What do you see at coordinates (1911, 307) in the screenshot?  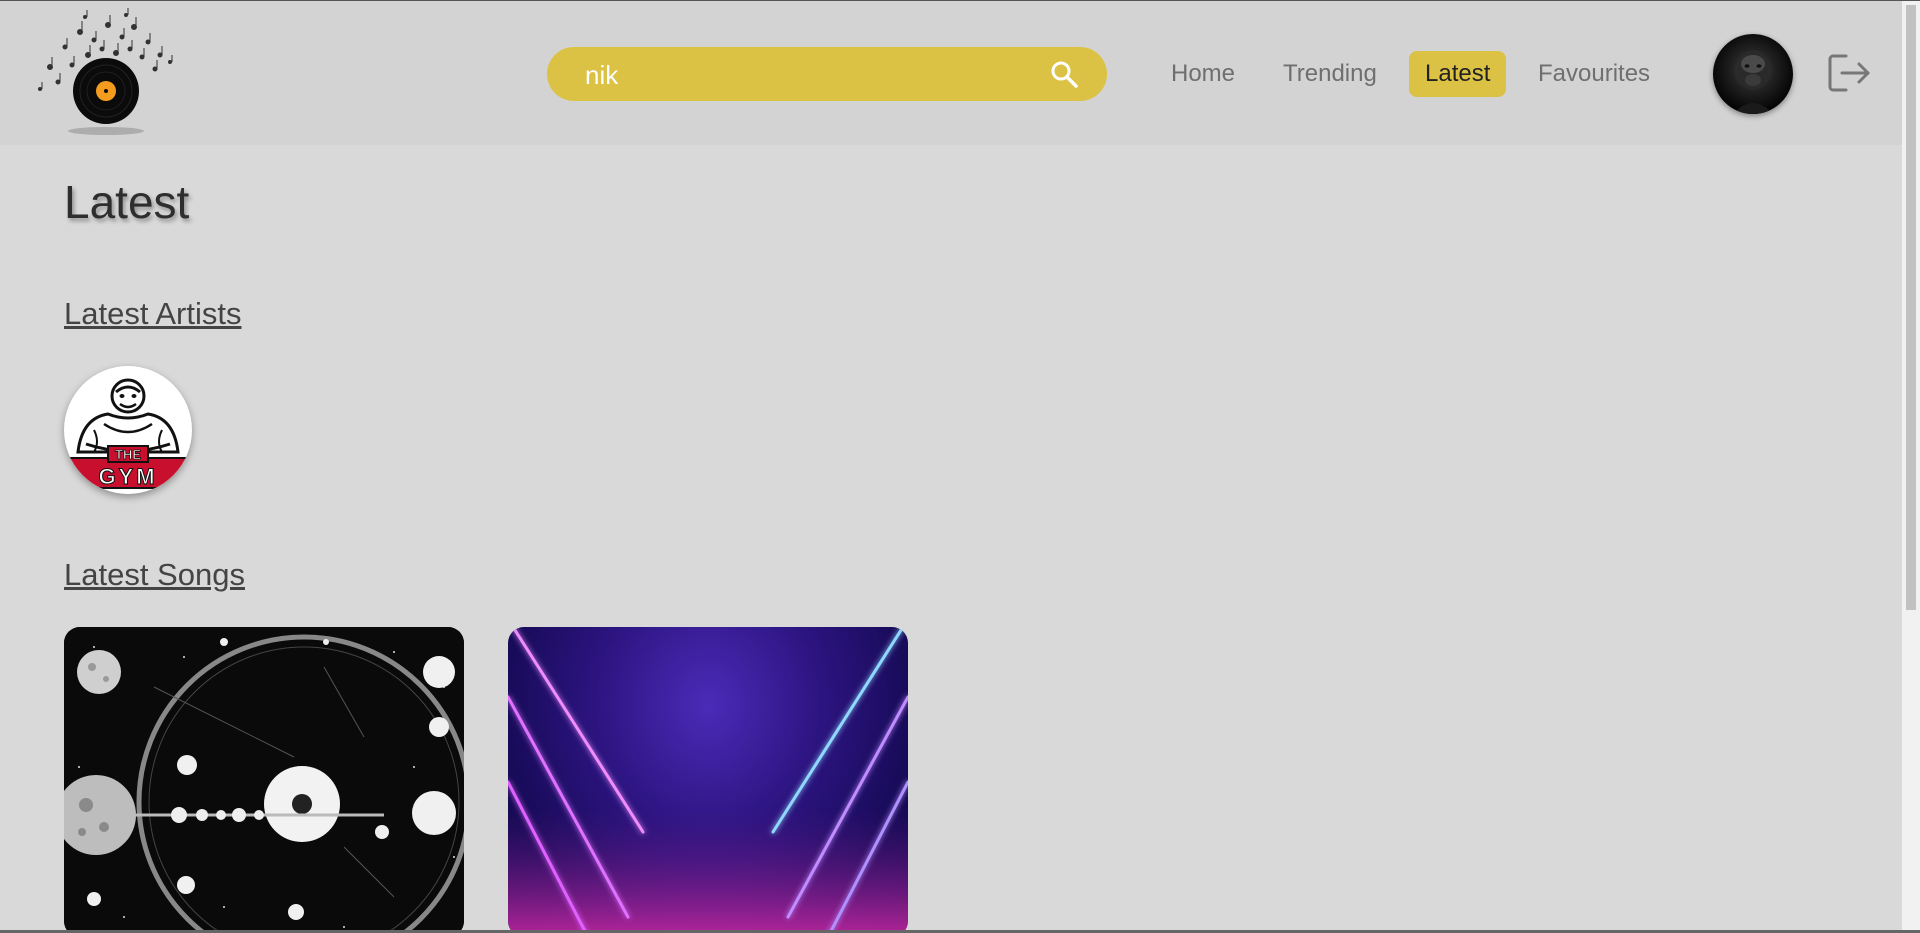 I see `scrollbar-thumb` at bounding box center [1911, 307].